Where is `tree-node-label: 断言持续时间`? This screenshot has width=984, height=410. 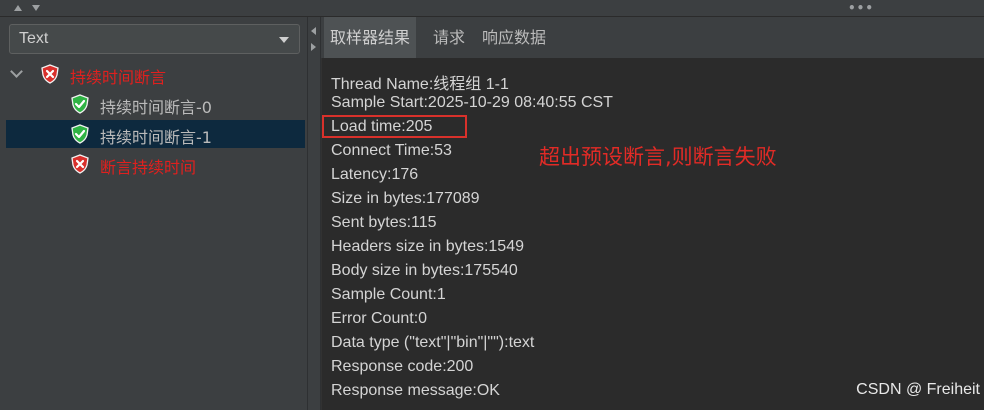 tree-node-label: 断言持续时间 is located at coordinates (148, 167).